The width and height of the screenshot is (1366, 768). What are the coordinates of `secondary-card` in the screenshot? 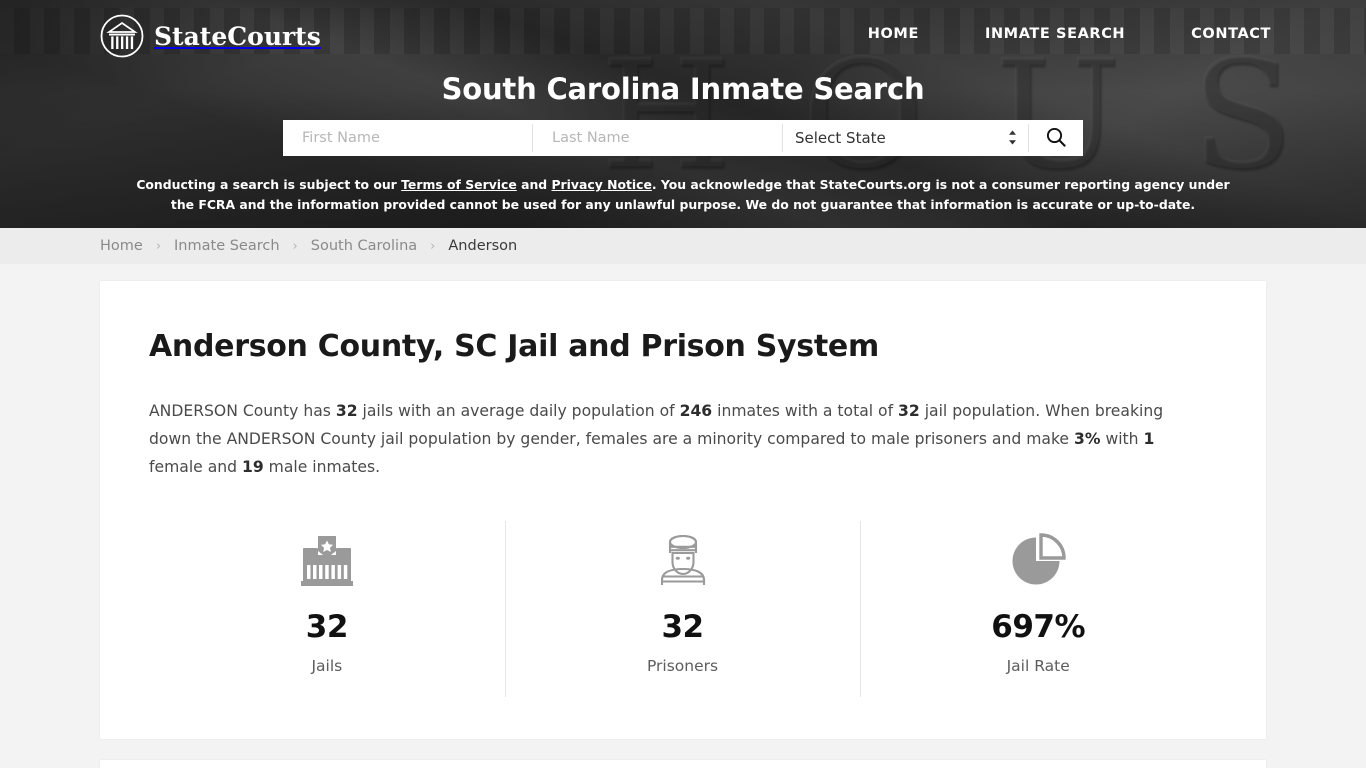 It's located at (683, 764).